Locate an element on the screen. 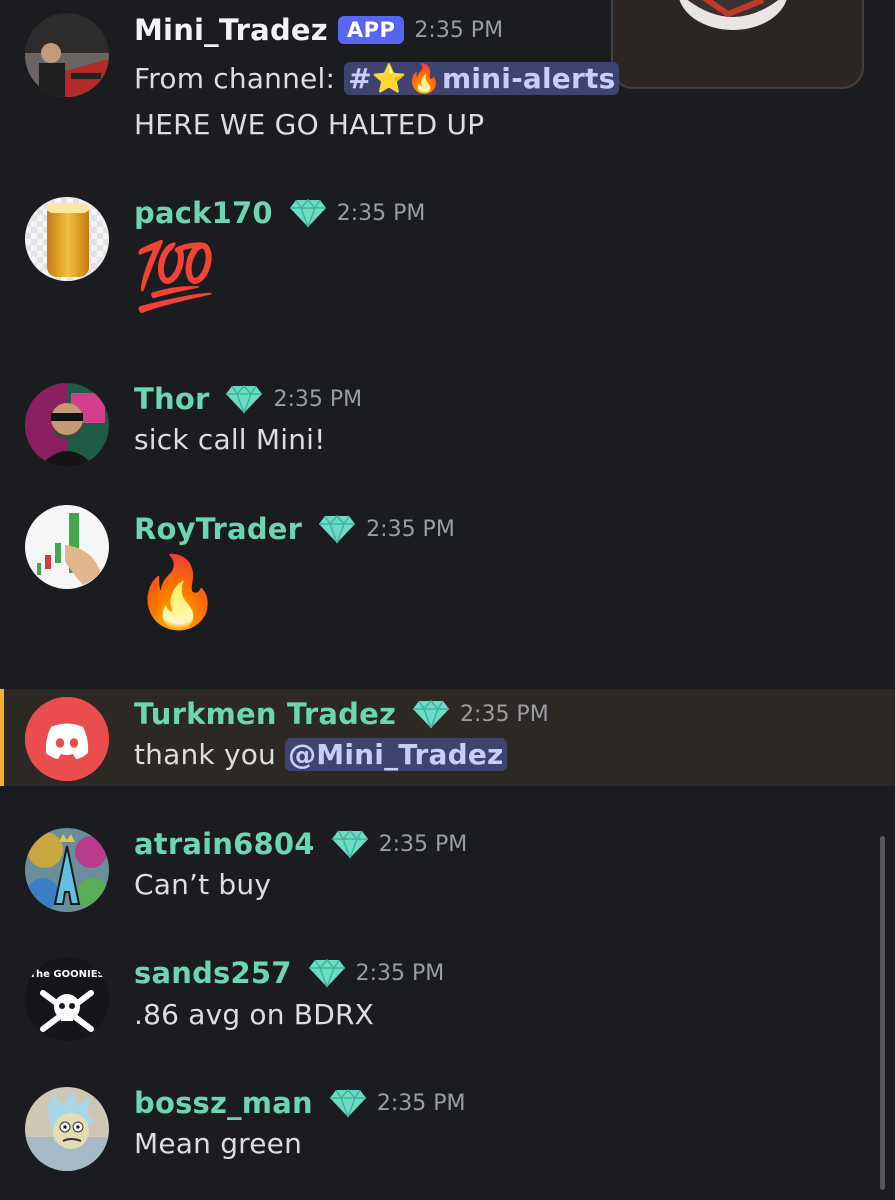 This screenshot has width=895, height=1200. scrollbar is located at coordinates (882, 1013).